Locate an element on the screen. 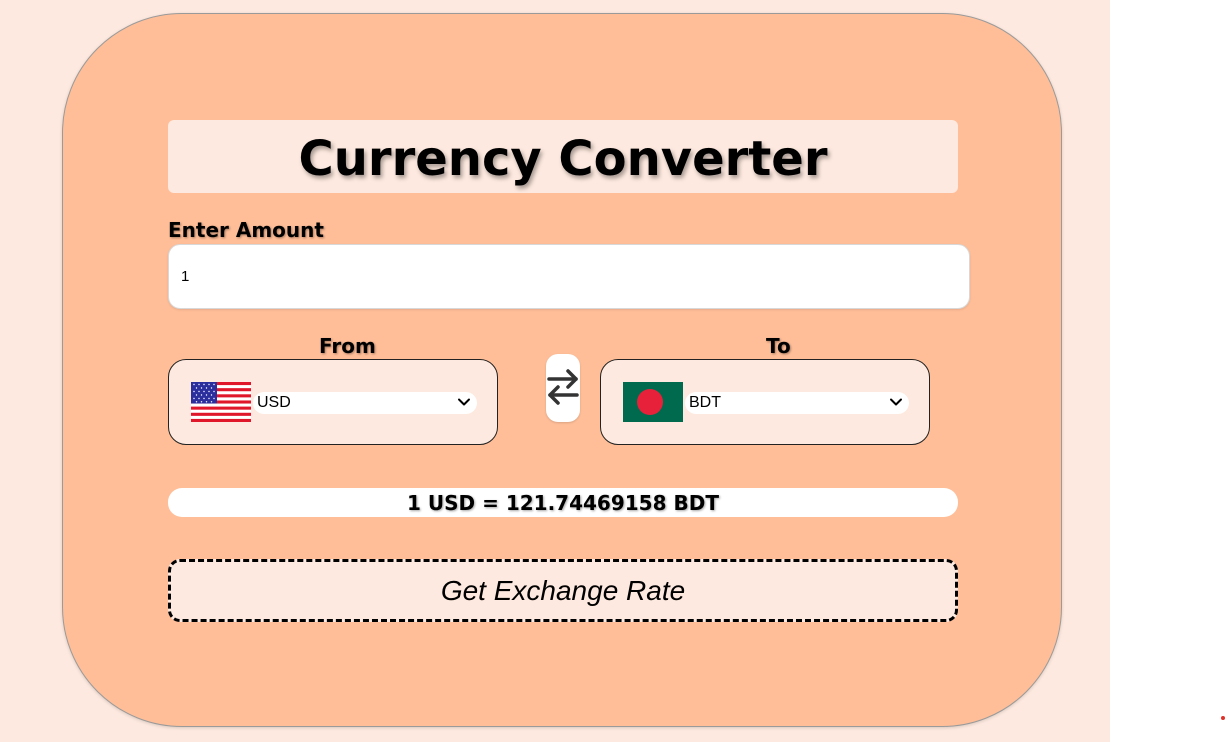 This screenshot has height=742, width=1228. get-exchange-rate-button: Get Exchange Rate is located at coordinates (563, 590).